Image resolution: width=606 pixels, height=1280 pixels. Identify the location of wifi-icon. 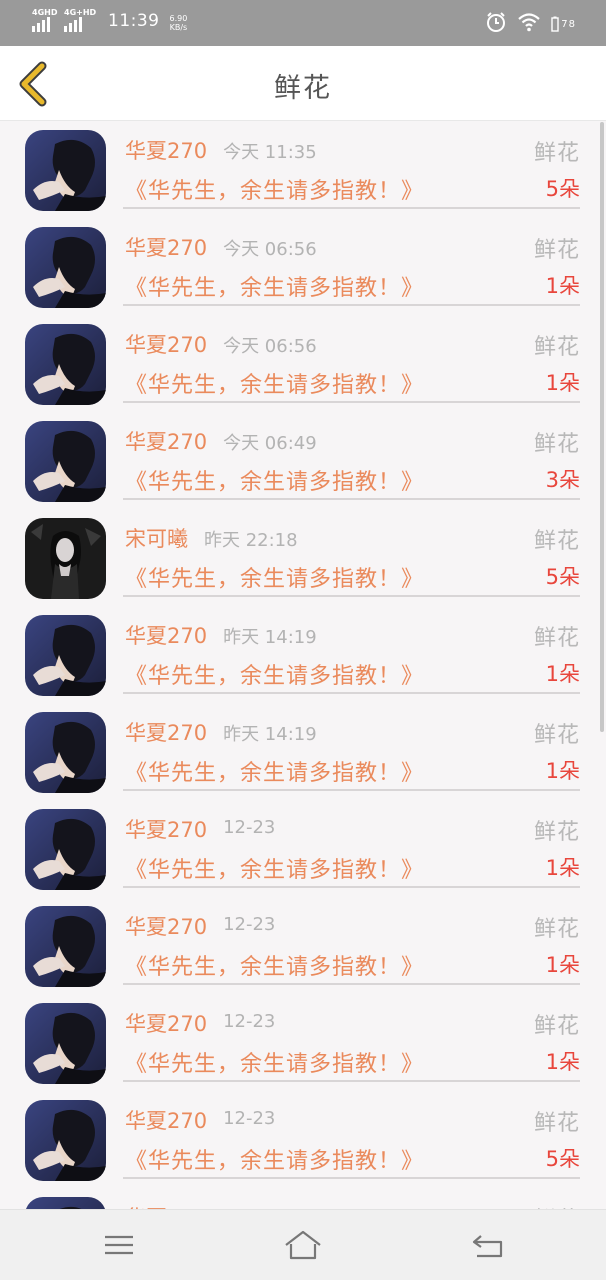
(529, 24).